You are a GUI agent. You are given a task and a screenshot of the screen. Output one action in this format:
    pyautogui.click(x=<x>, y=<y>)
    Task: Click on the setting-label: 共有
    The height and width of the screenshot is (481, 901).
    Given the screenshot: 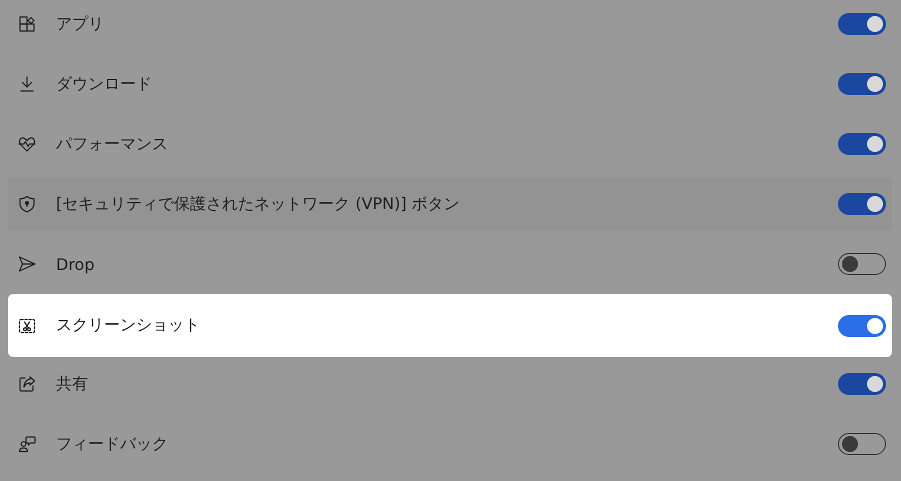 What is the action you would take?
    pyautogui.click(x=72, y=384)
    